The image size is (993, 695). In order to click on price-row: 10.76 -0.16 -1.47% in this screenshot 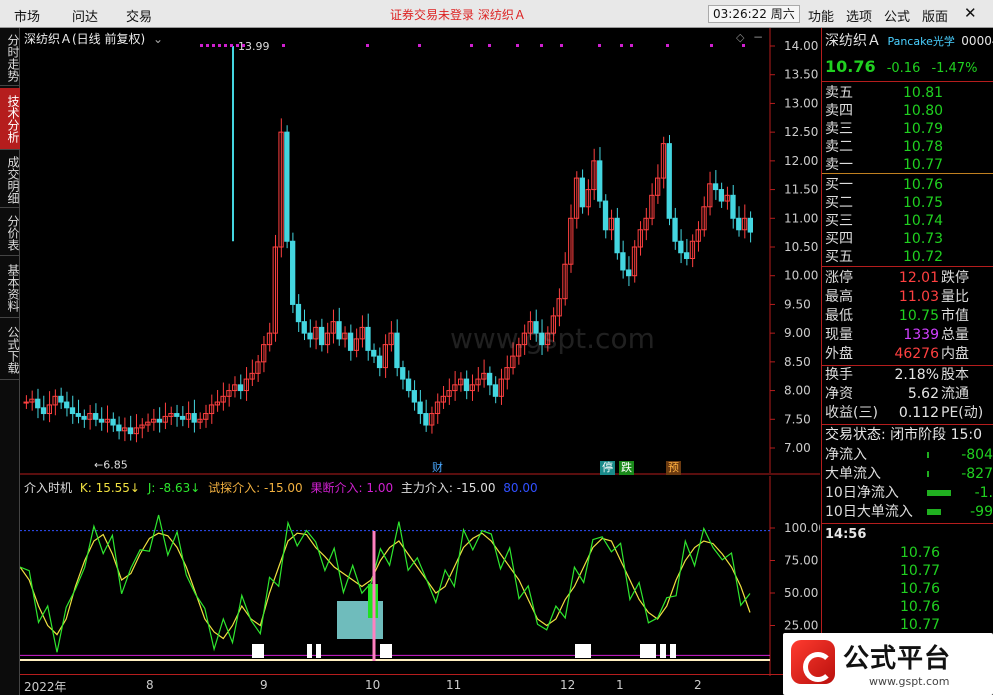, I will do `click(901, 67)`.